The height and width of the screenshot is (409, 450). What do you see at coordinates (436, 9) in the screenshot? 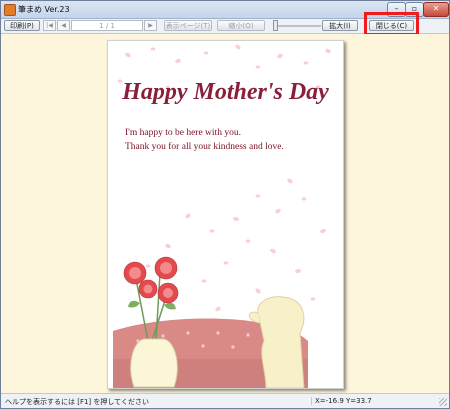
I see `window-close-button: ✕` at bounding box center [436, 9].